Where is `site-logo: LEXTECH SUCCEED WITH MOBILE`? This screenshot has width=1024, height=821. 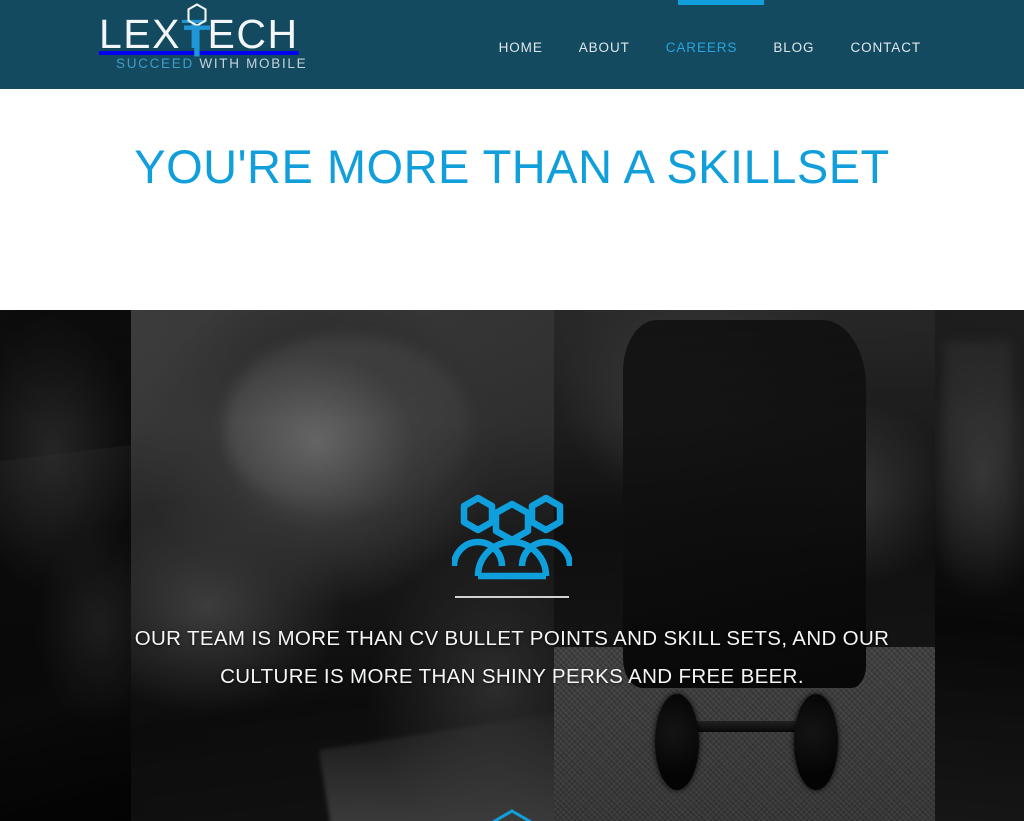
site-logo: LEXTECH SUCCEED WITH MOBILE is located at coordinates (202, 40).